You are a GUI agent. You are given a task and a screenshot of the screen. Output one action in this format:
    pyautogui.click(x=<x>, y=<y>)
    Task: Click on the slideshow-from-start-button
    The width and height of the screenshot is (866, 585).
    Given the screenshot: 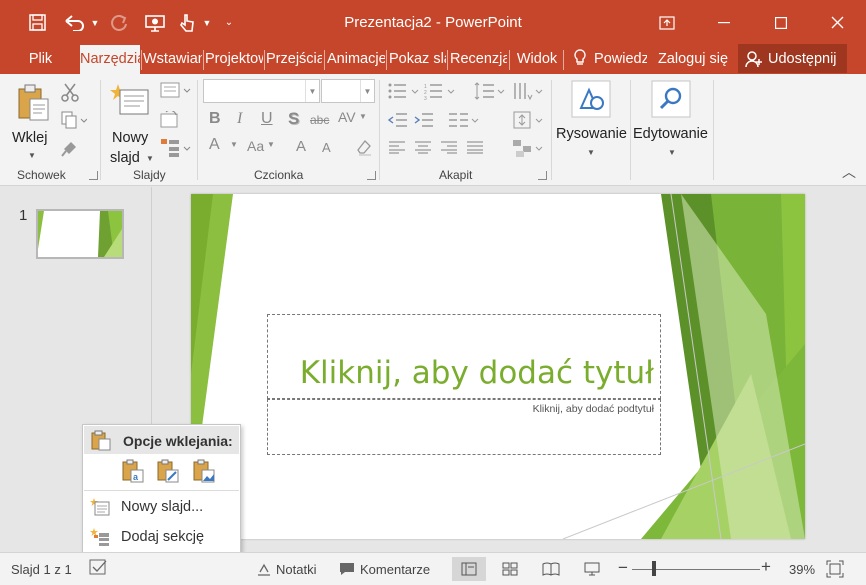 What is the action you would take?
    pyautogui.click(x=155, y=23)
    